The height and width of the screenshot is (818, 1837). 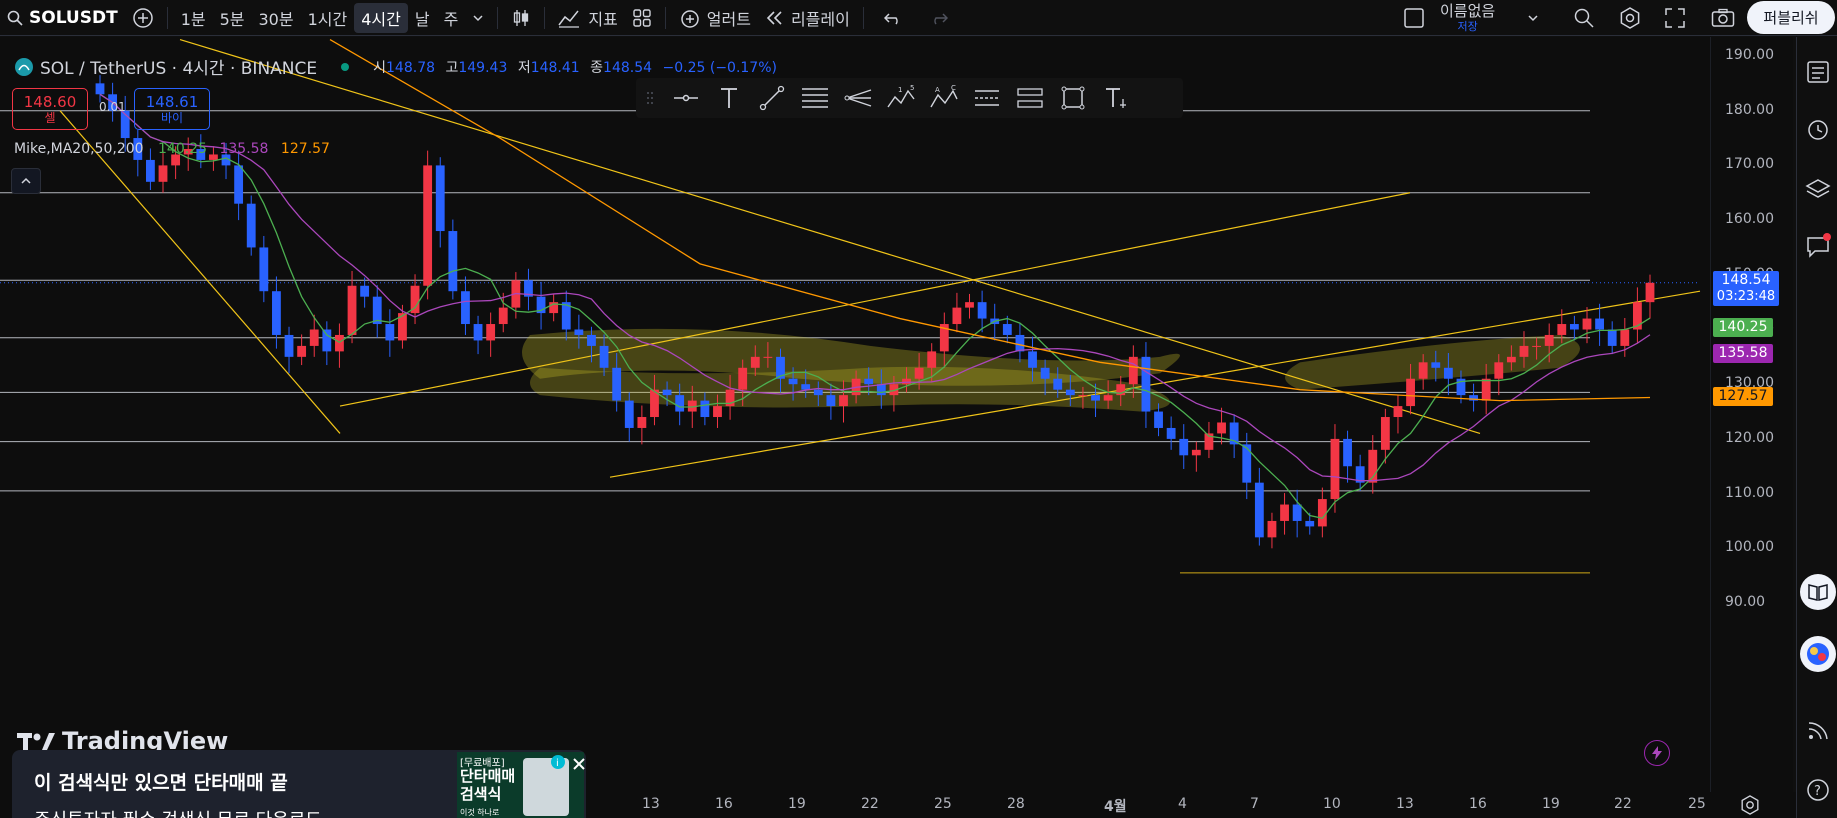 What do you see at coordinates (172, 109) in the screenshot?
I see `buy-button: 148.61 바이` at bounding box center [172, 109].